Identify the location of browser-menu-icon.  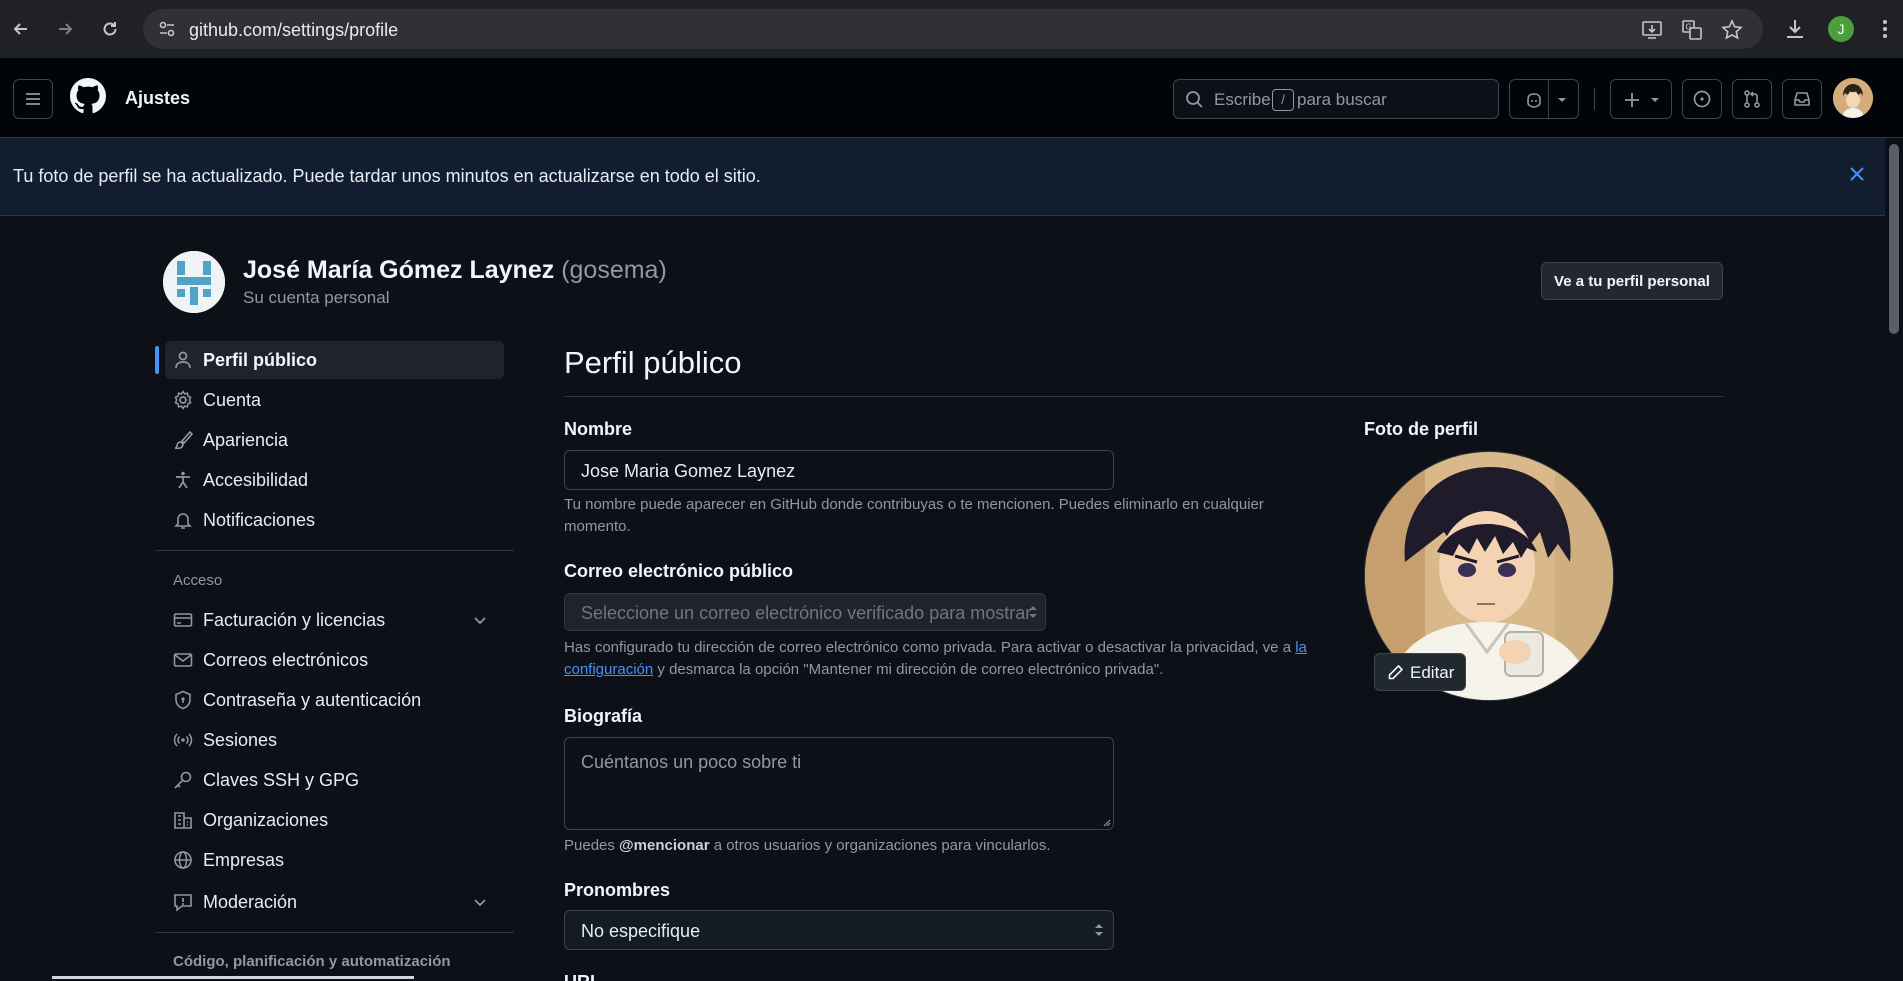
(1885, 29).